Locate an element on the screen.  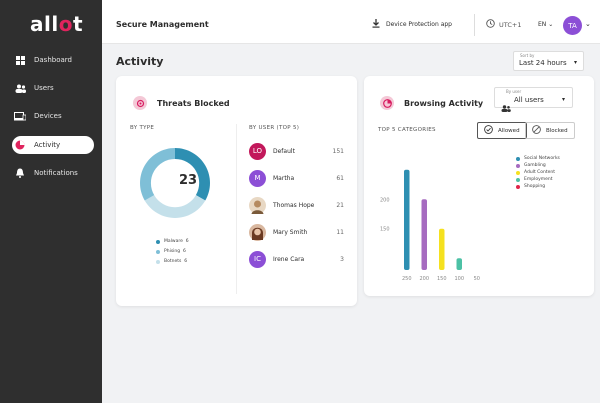
x-tick-label: 100 is located at coordinates (459, 279).